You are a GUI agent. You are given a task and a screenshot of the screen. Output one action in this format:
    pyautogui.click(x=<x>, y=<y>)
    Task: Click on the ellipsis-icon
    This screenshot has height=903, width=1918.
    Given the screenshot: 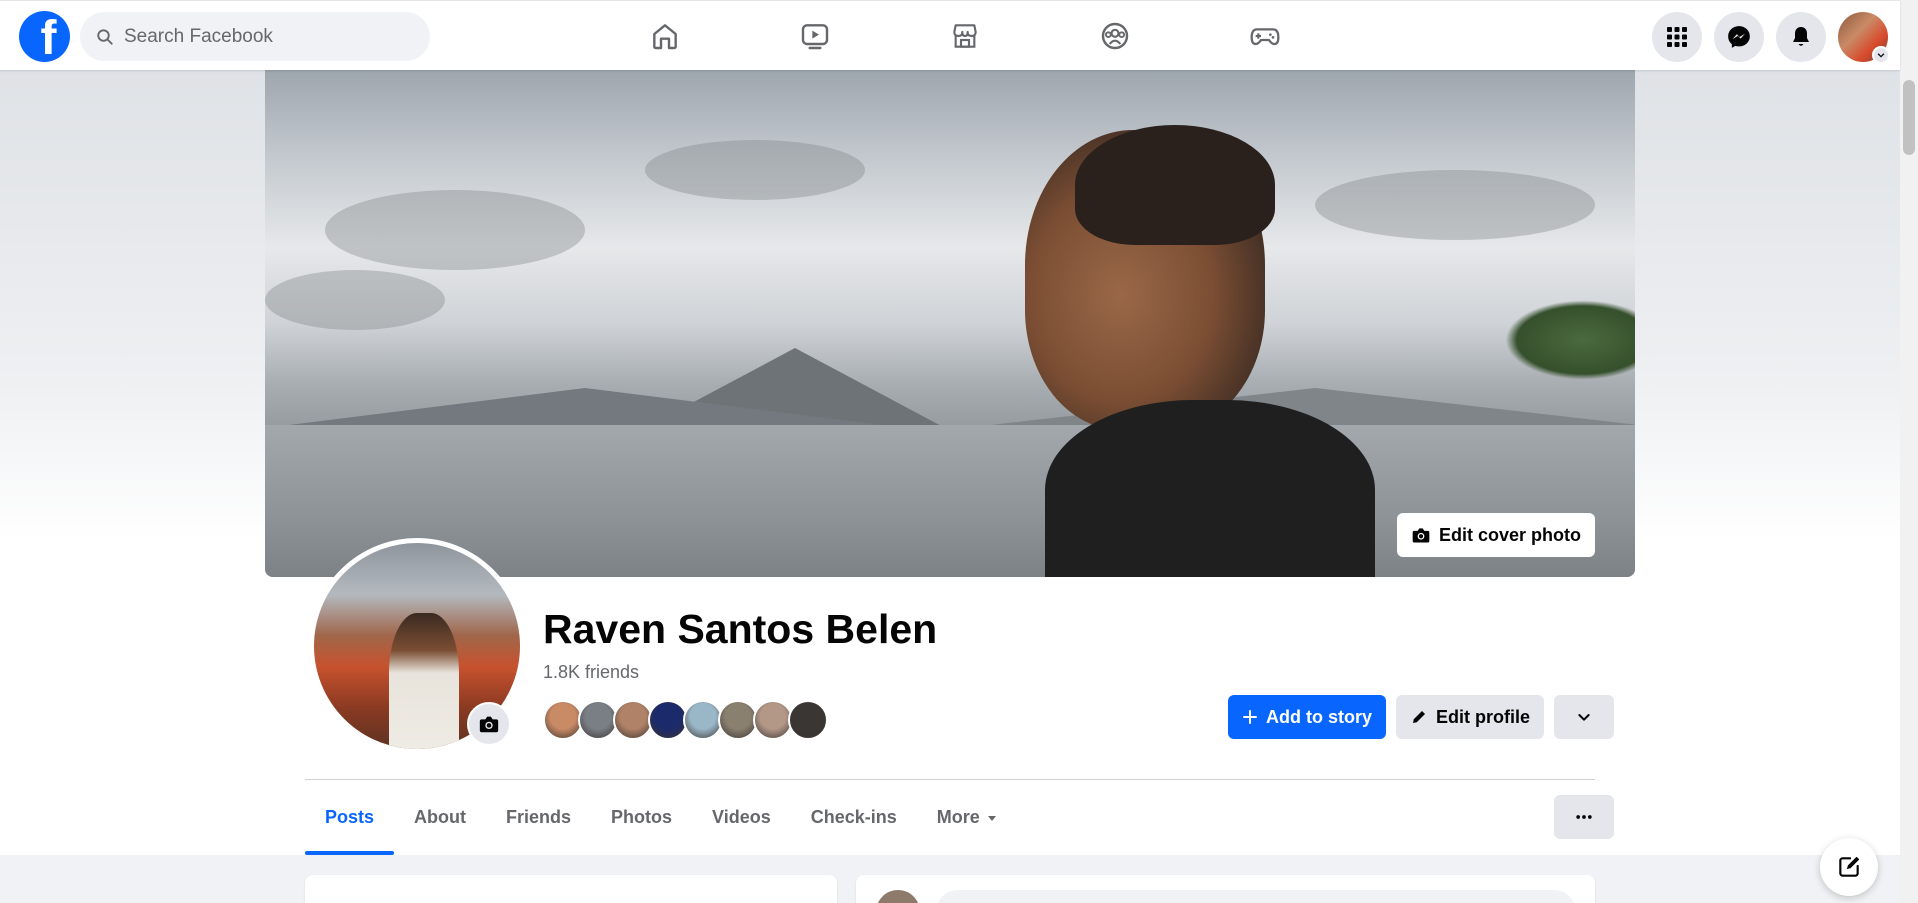 What is the action you would take?
    pyautogui.click(x=1584, y=817)
    